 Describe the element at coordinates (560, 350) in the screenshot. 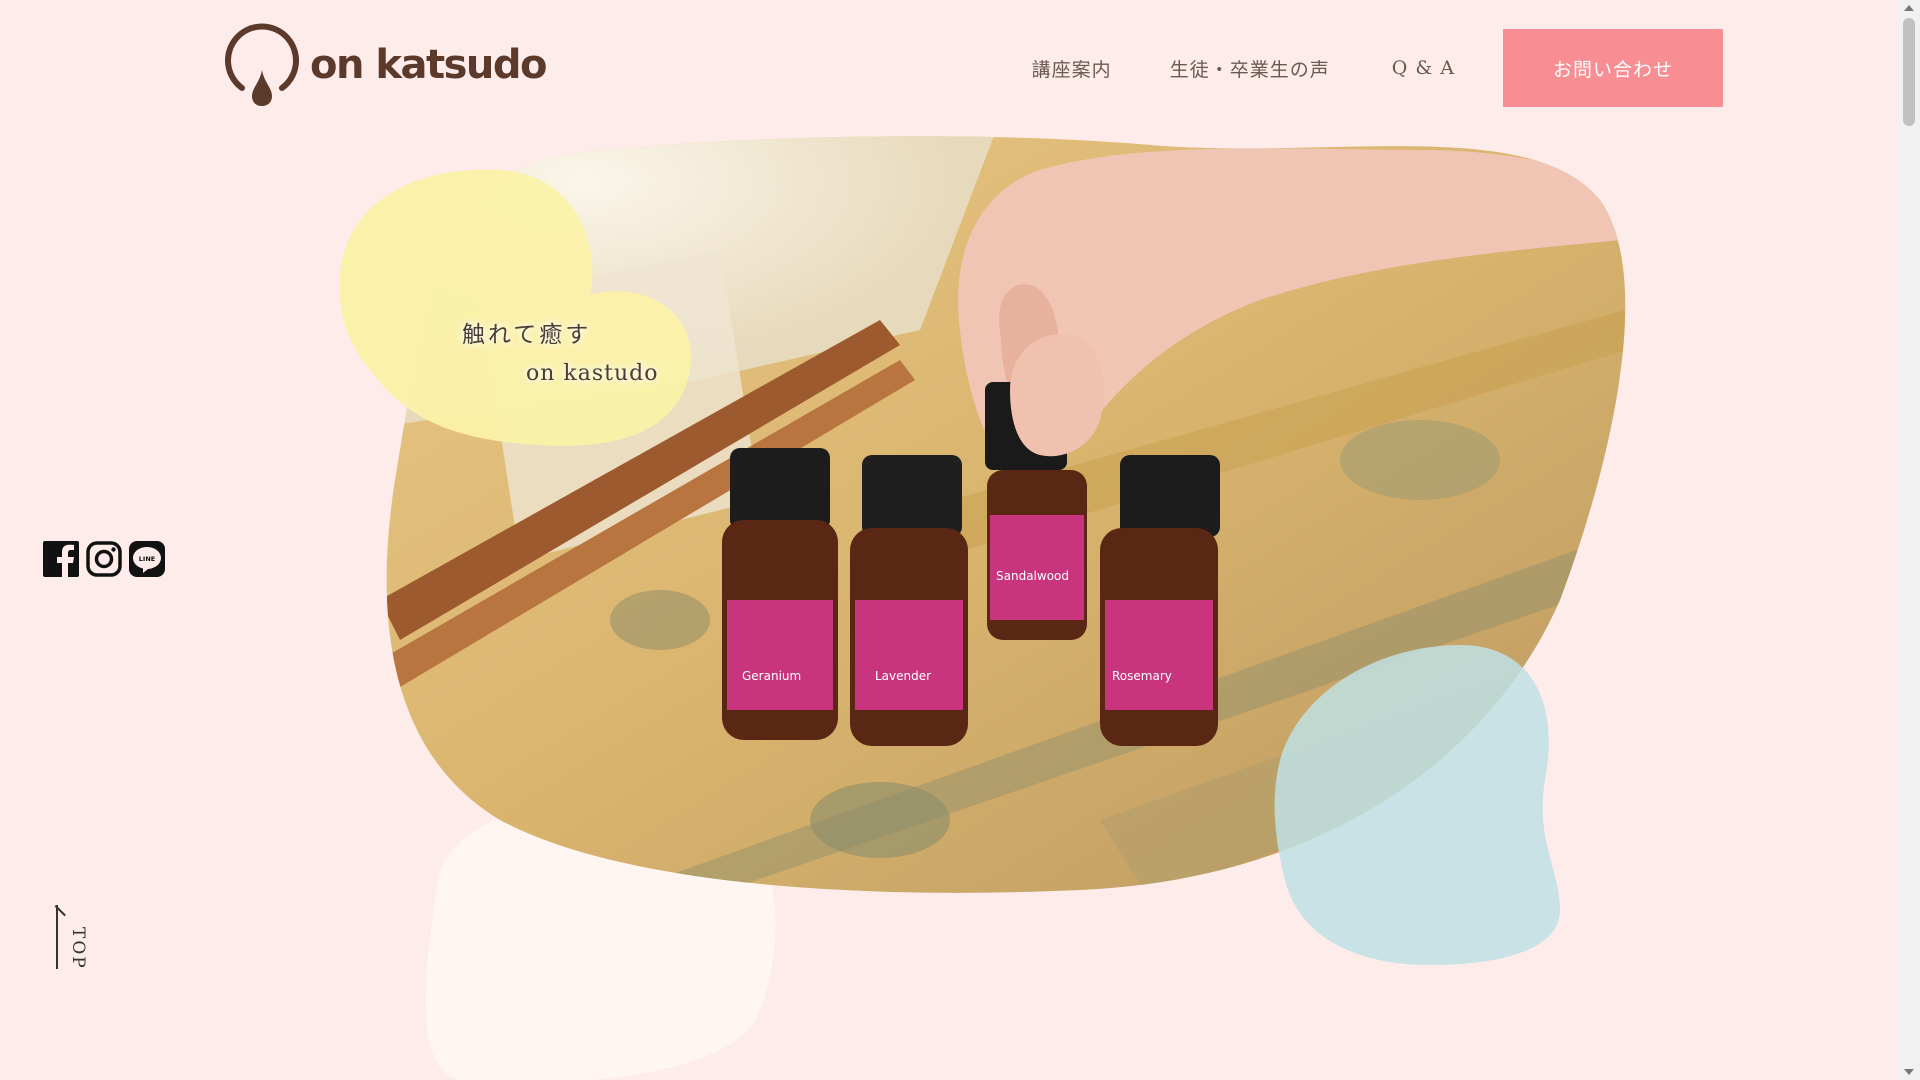

I see `hero-catchcopy: 触れて癒す on kastudo` at that location.